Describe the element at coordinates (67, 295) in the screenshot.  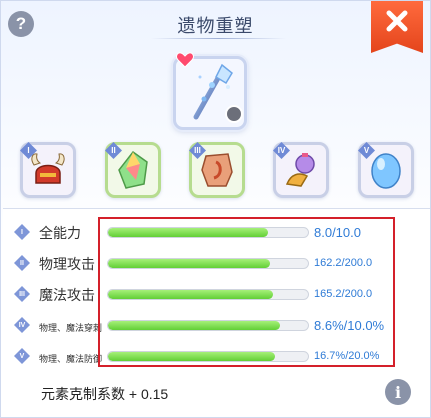
I see `stat-name: 魔法攻击` at that location.